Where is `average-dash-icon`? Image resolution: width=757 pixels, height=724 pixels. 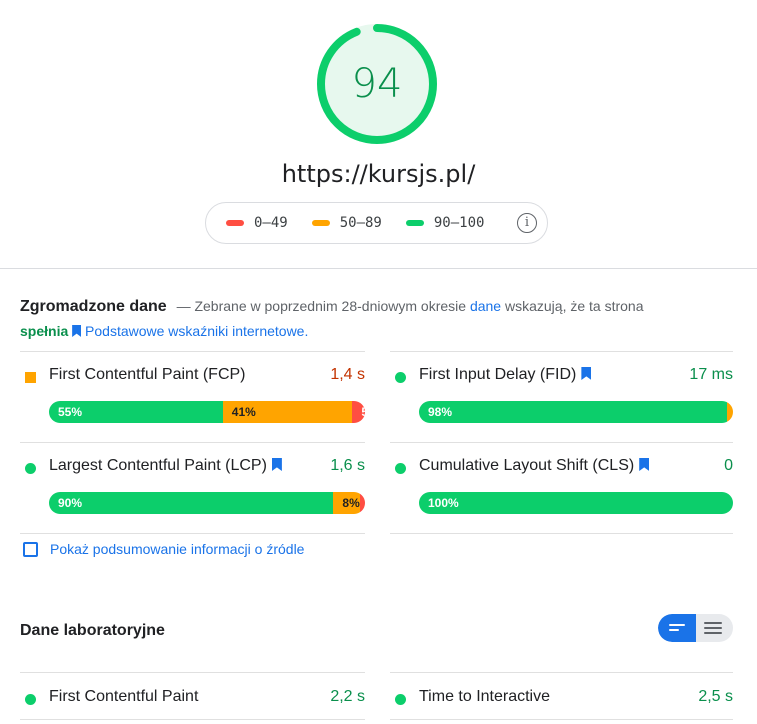
average-dash-icon is located at coordinates (320, 223).